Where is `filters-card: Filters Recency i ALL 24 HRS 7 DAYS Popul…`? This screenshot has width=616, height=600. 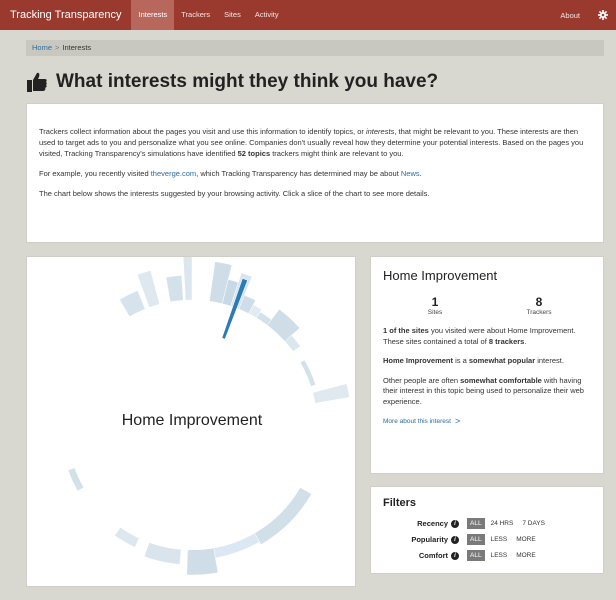
filters-card: Filters Recency i ALL 24 HRS 7 DAYS Popul… is located at coordinates (487, 530).